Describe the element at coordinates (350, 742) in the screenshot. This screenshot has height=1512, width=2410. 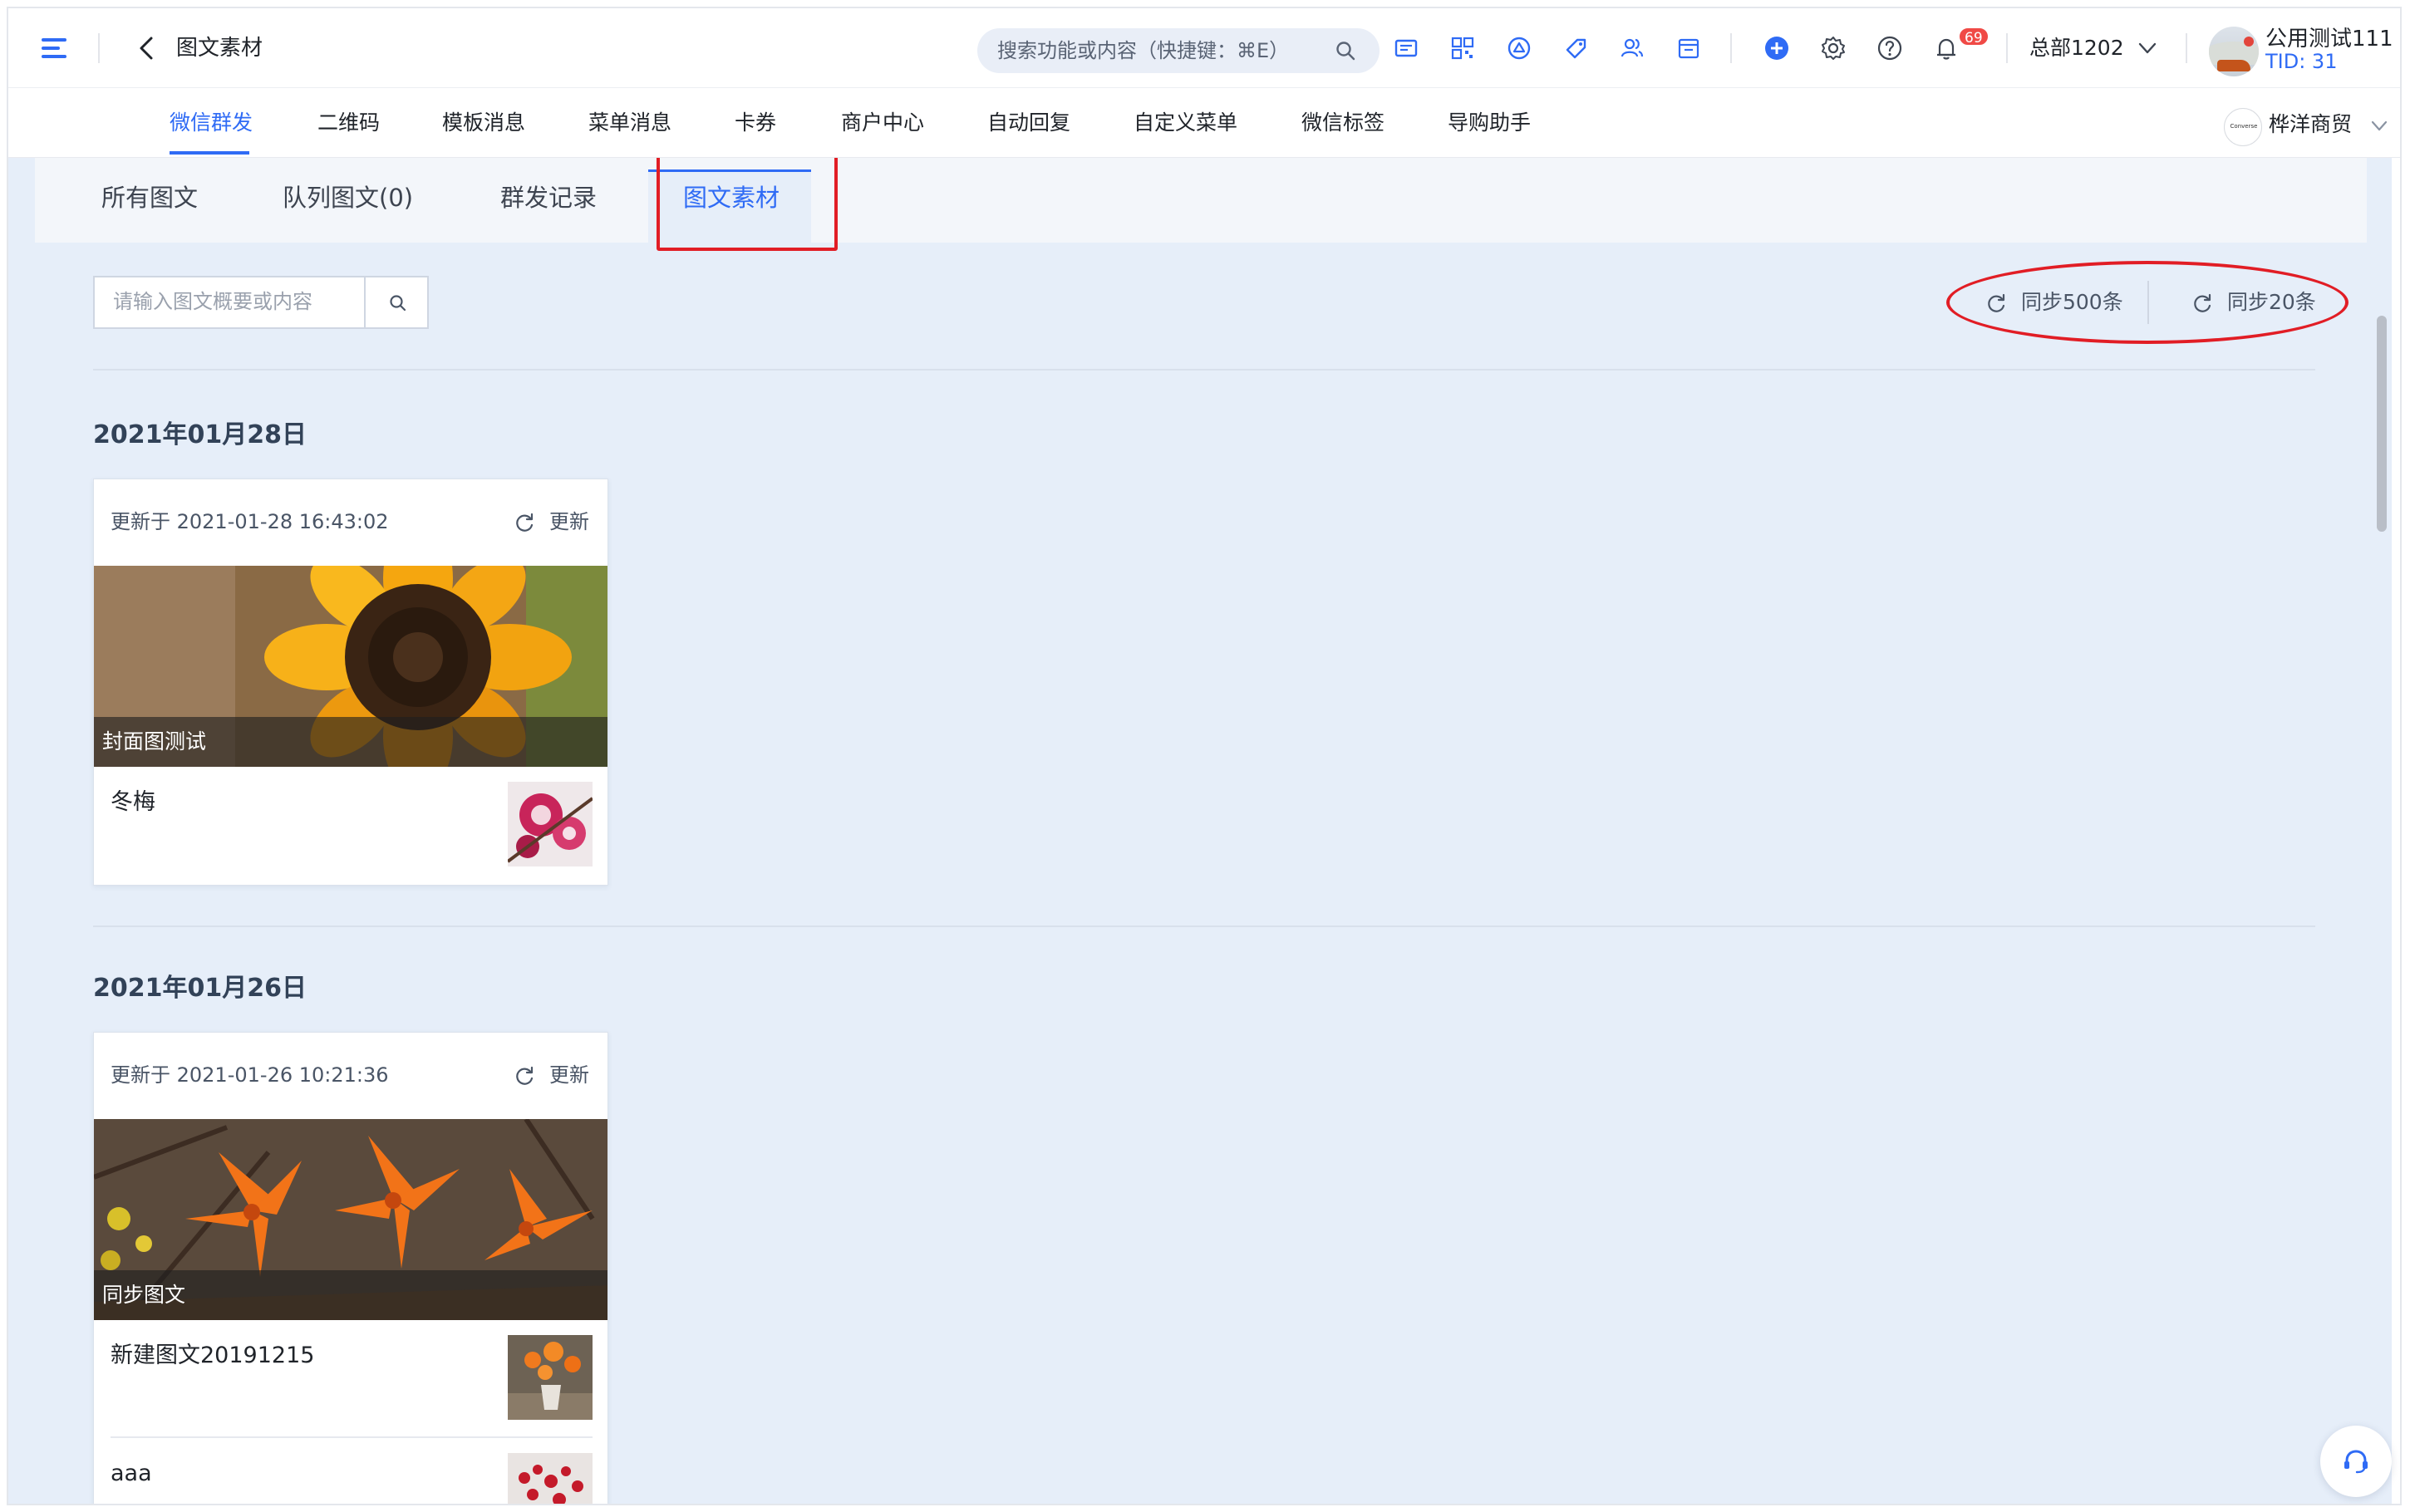
I see `cover-caption: 封面图测试` at that location.